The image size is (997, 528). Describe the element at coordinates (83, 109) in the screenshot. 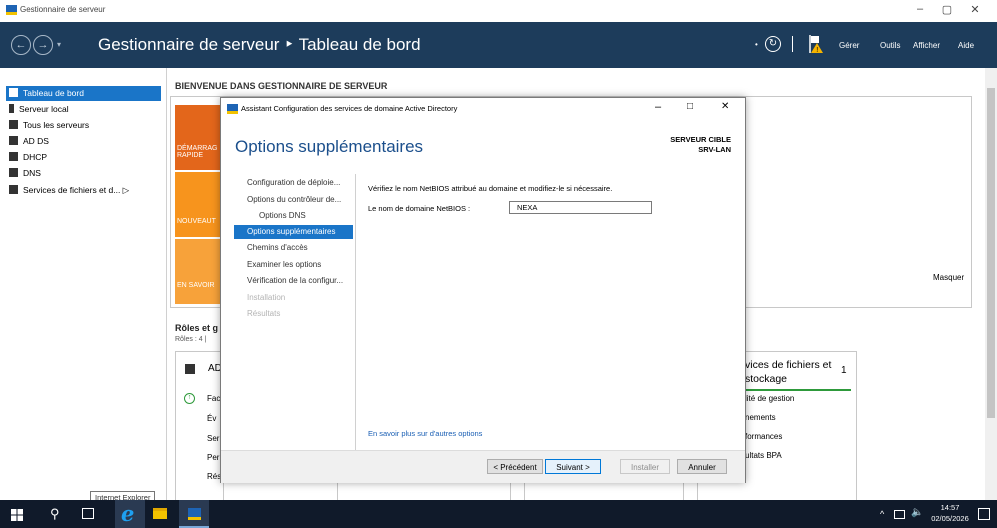

I see `sidebar-item-local-server: Serveur local` at that location.